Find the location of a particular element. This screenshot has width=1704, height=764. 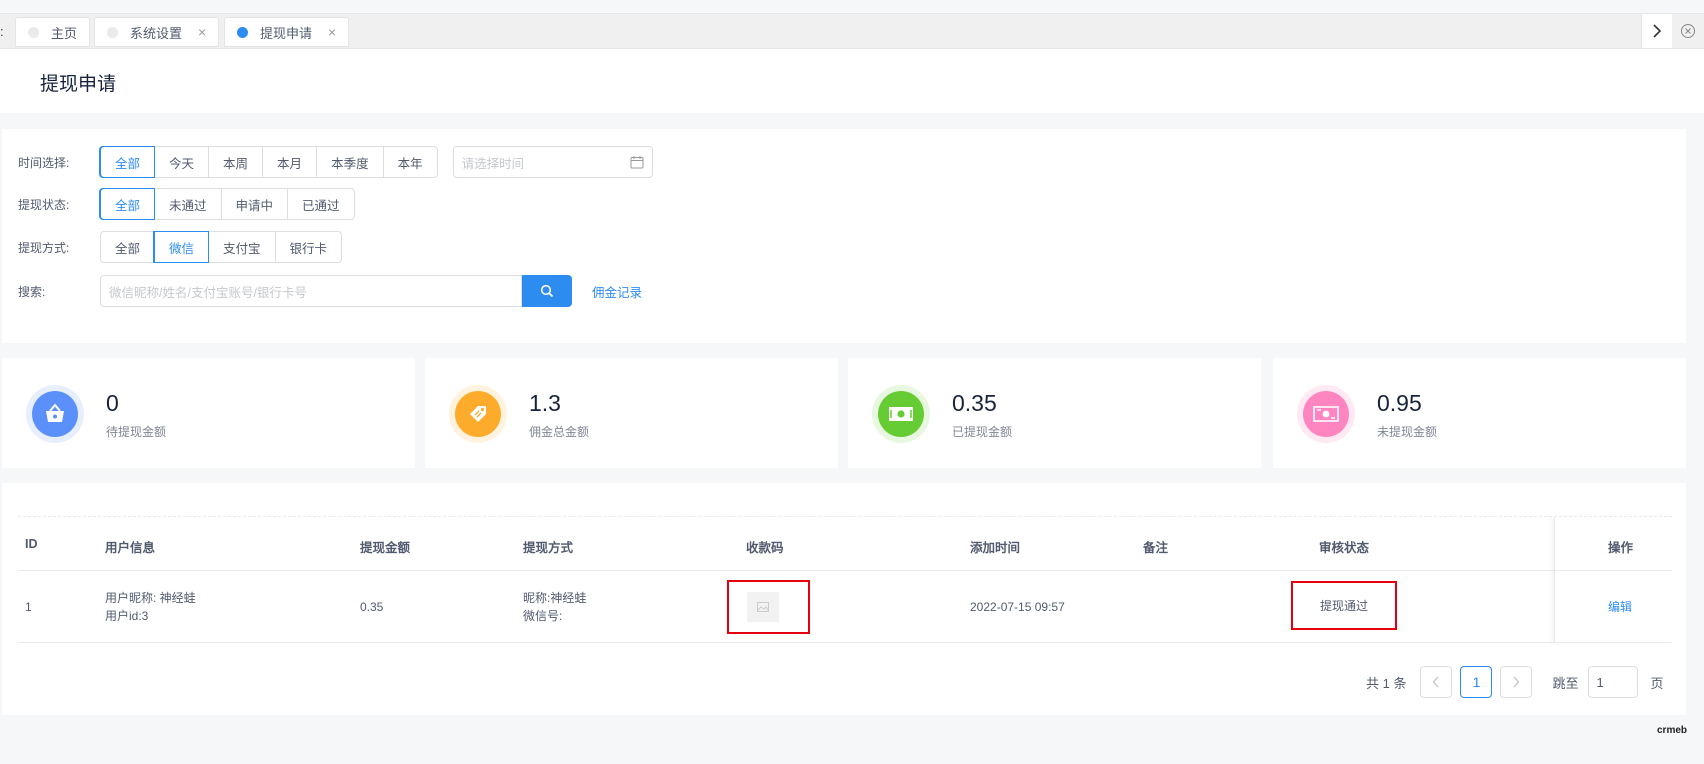

method-option-alipay: 支付宝 is located at coordinates (242, 247).